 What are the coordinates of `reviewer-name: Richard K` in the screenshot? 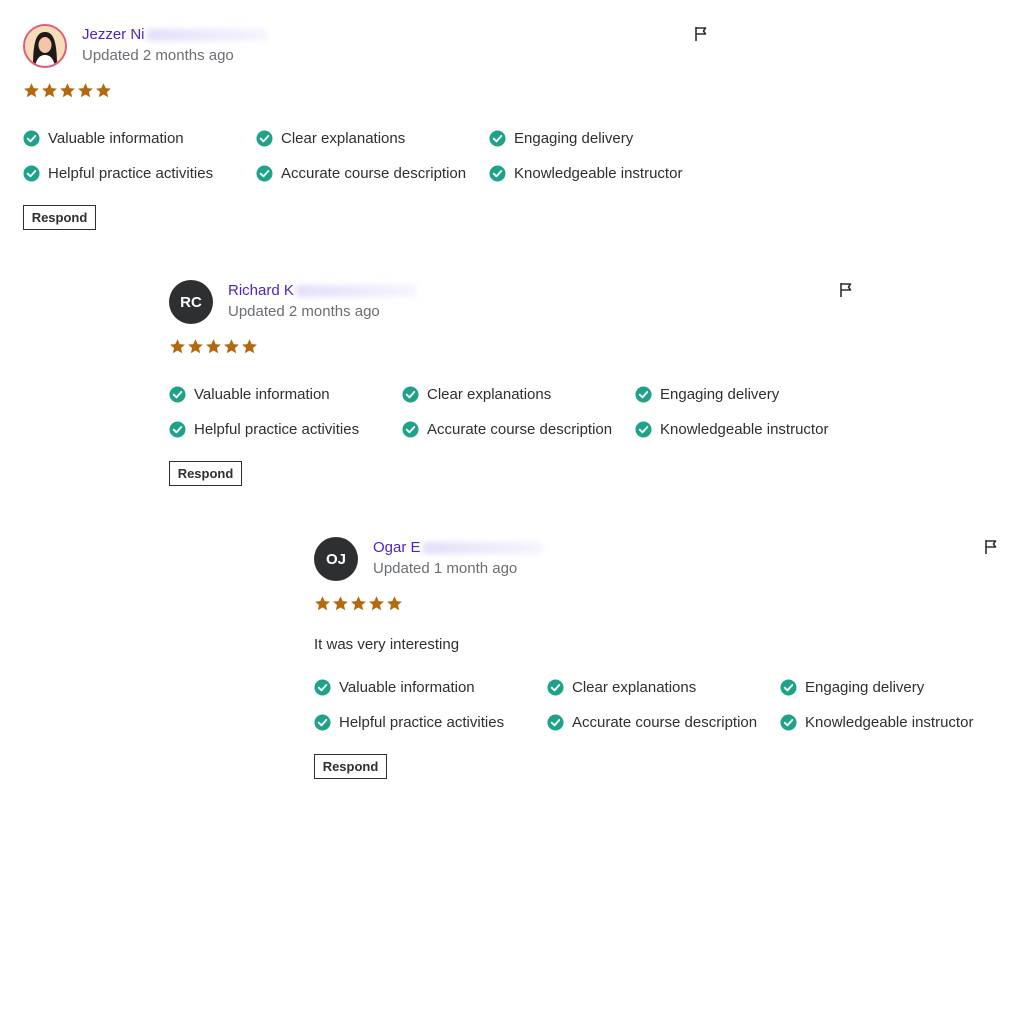 It's located at (322, 290).